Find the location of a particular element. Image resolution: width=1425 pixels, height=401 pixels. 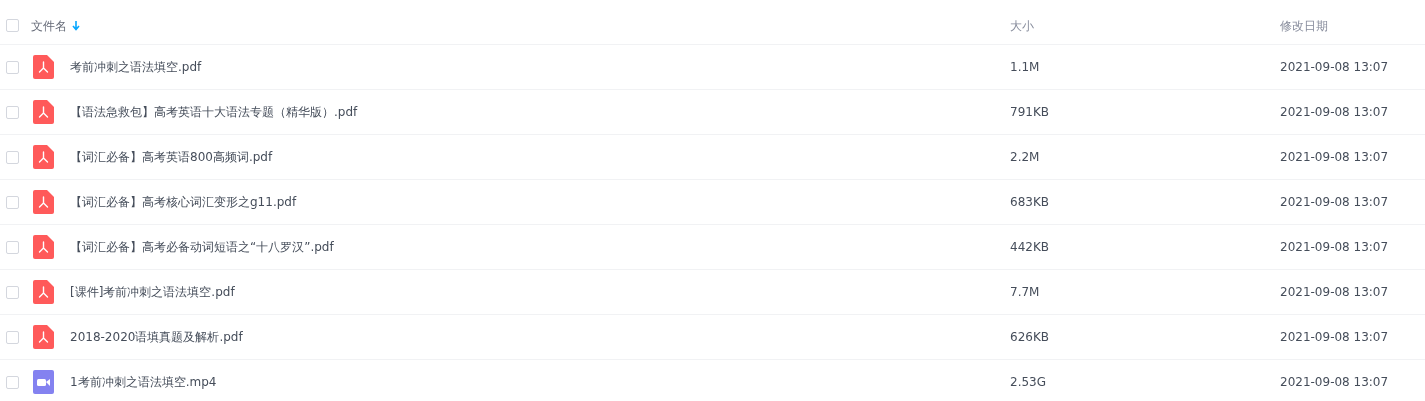

column-header: 文件名 is located at coordinates (49, 25).